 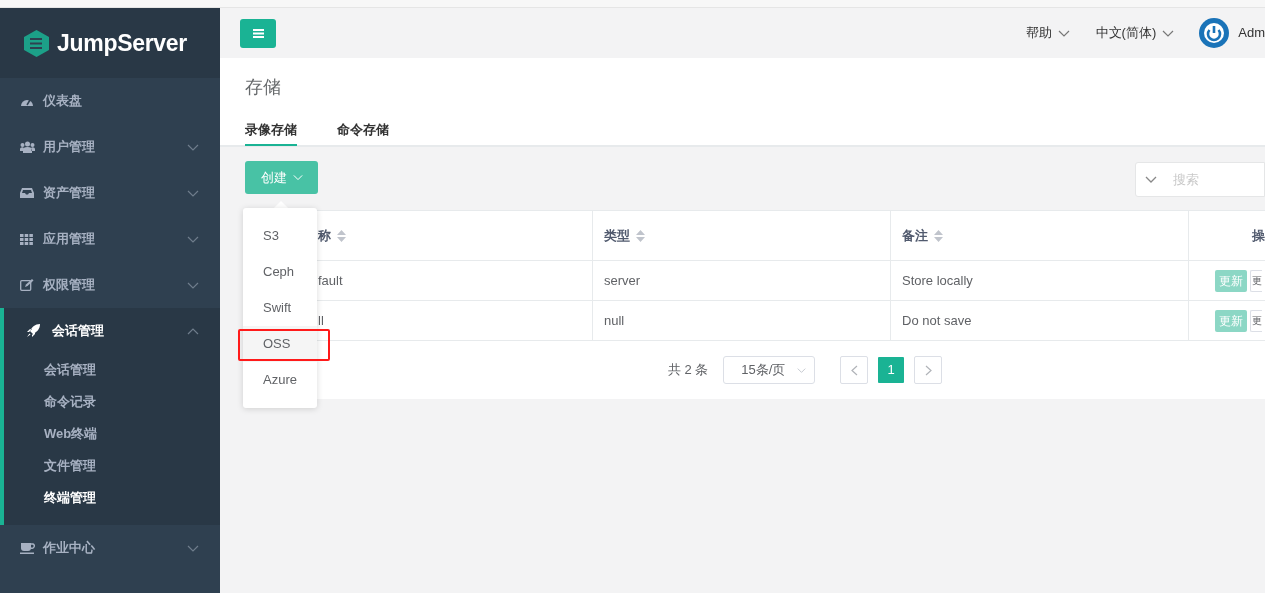 I want to click on sidebar-subitem: 会话管理, so click(x=112, y=370).